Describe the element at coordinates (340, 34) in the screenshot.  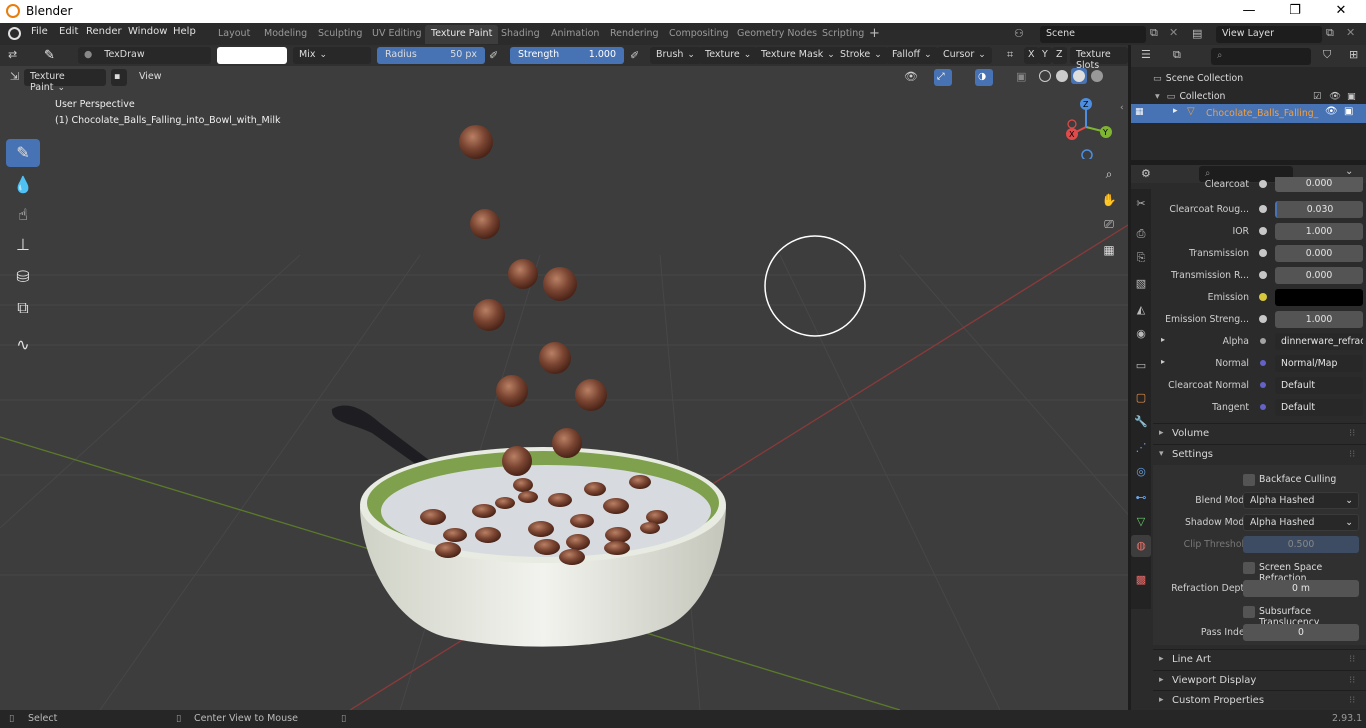
I see `tab-sculpting: Sculpting` at that location.